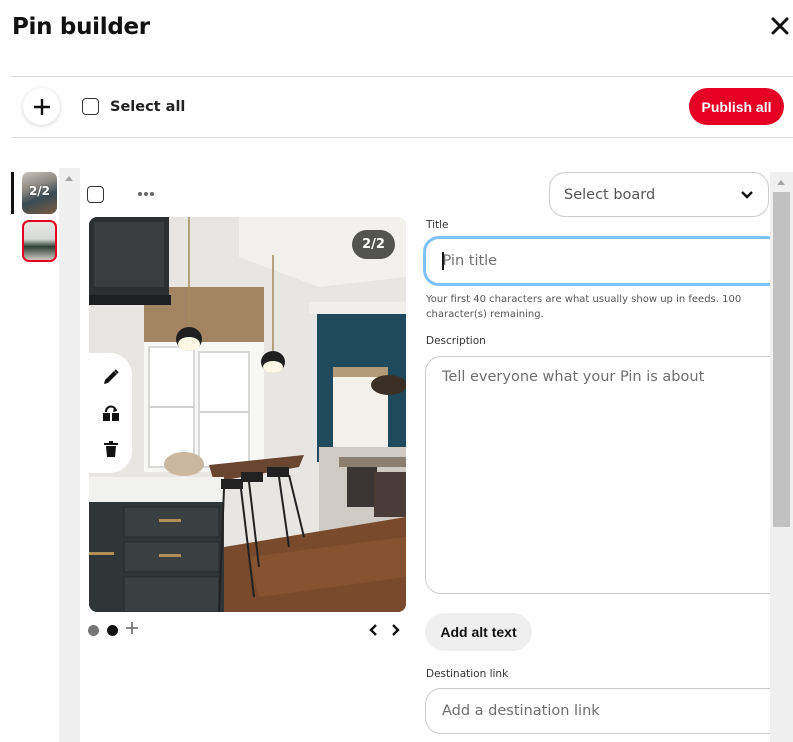  I want to click on edit-image-button, so click(111, 377).